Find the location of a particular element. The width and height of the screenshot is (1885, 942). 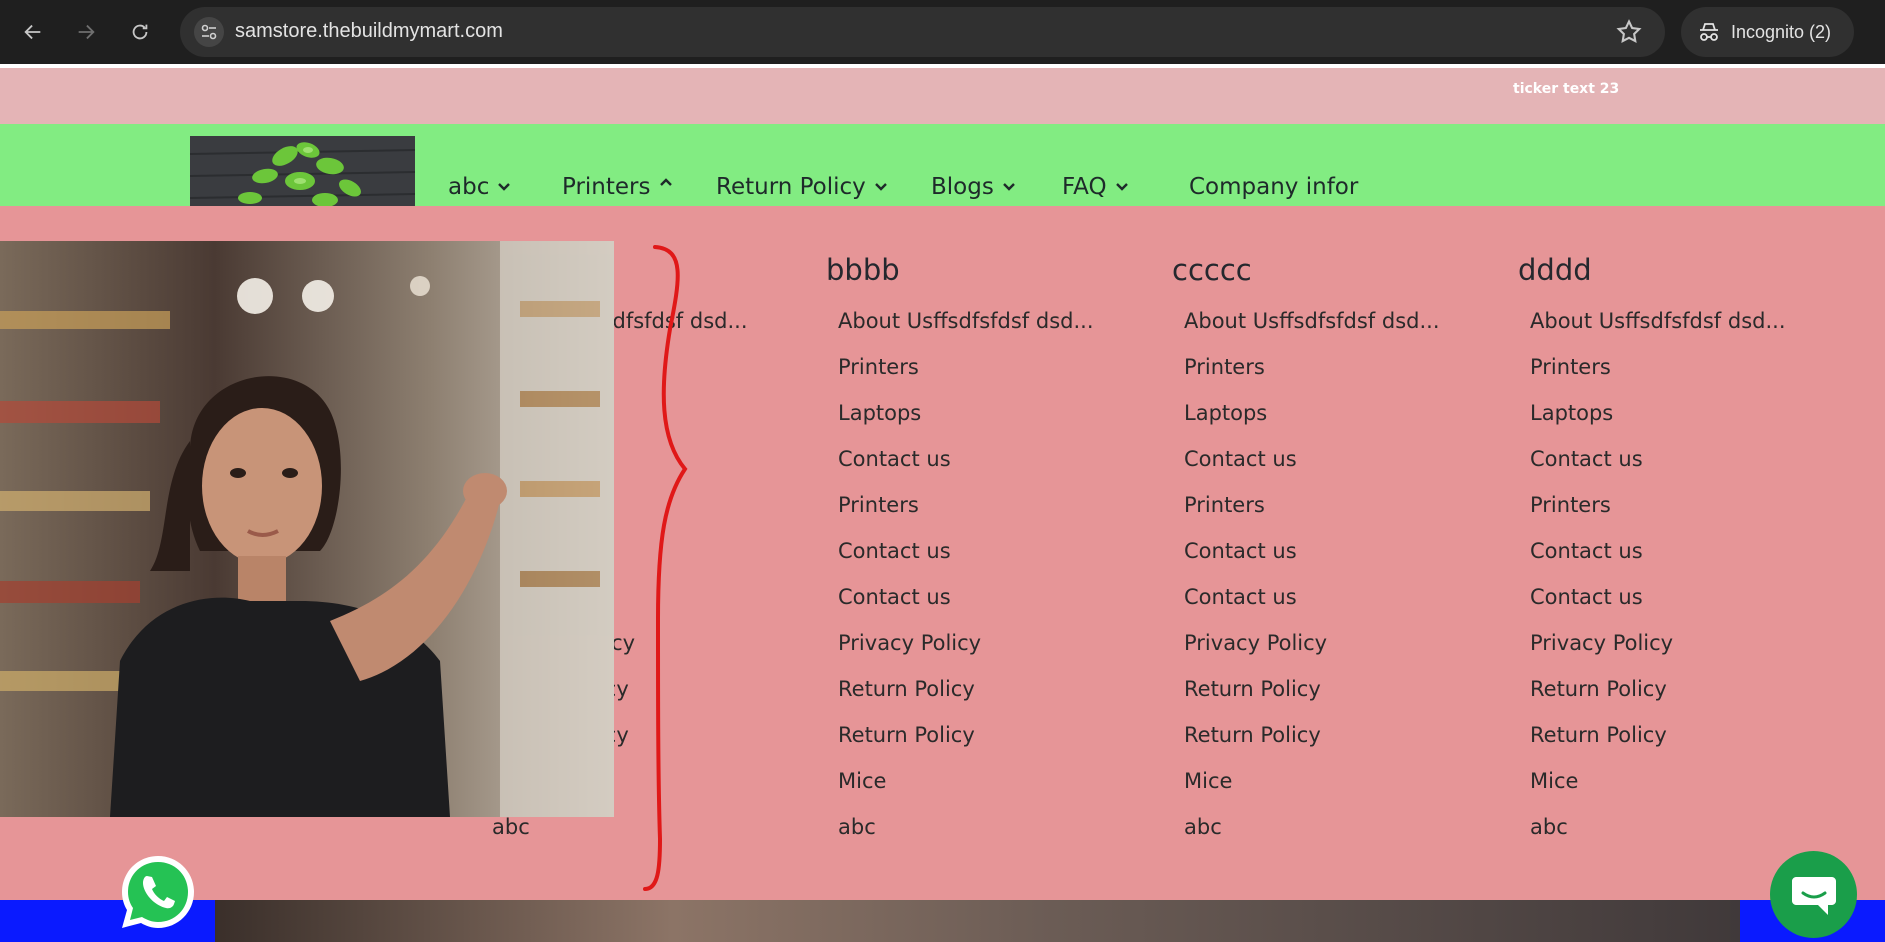

forward-icon is located at coordinates (86, 32).